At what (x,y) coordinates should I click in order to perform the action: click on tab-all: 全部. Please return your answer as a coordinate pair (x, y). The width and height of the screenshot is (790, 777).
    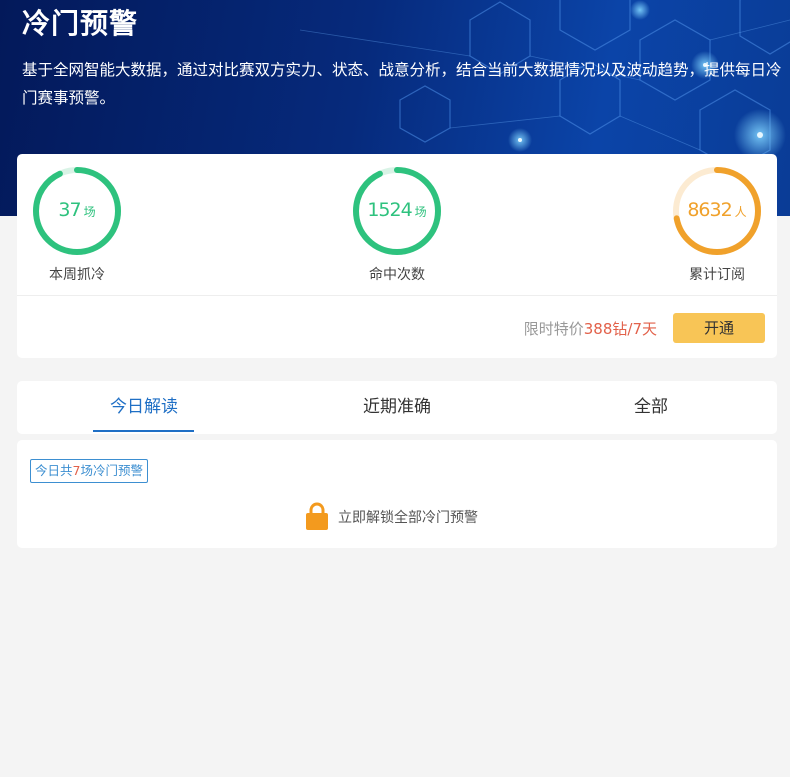
    Looking at the image, I should click on (651, 407).